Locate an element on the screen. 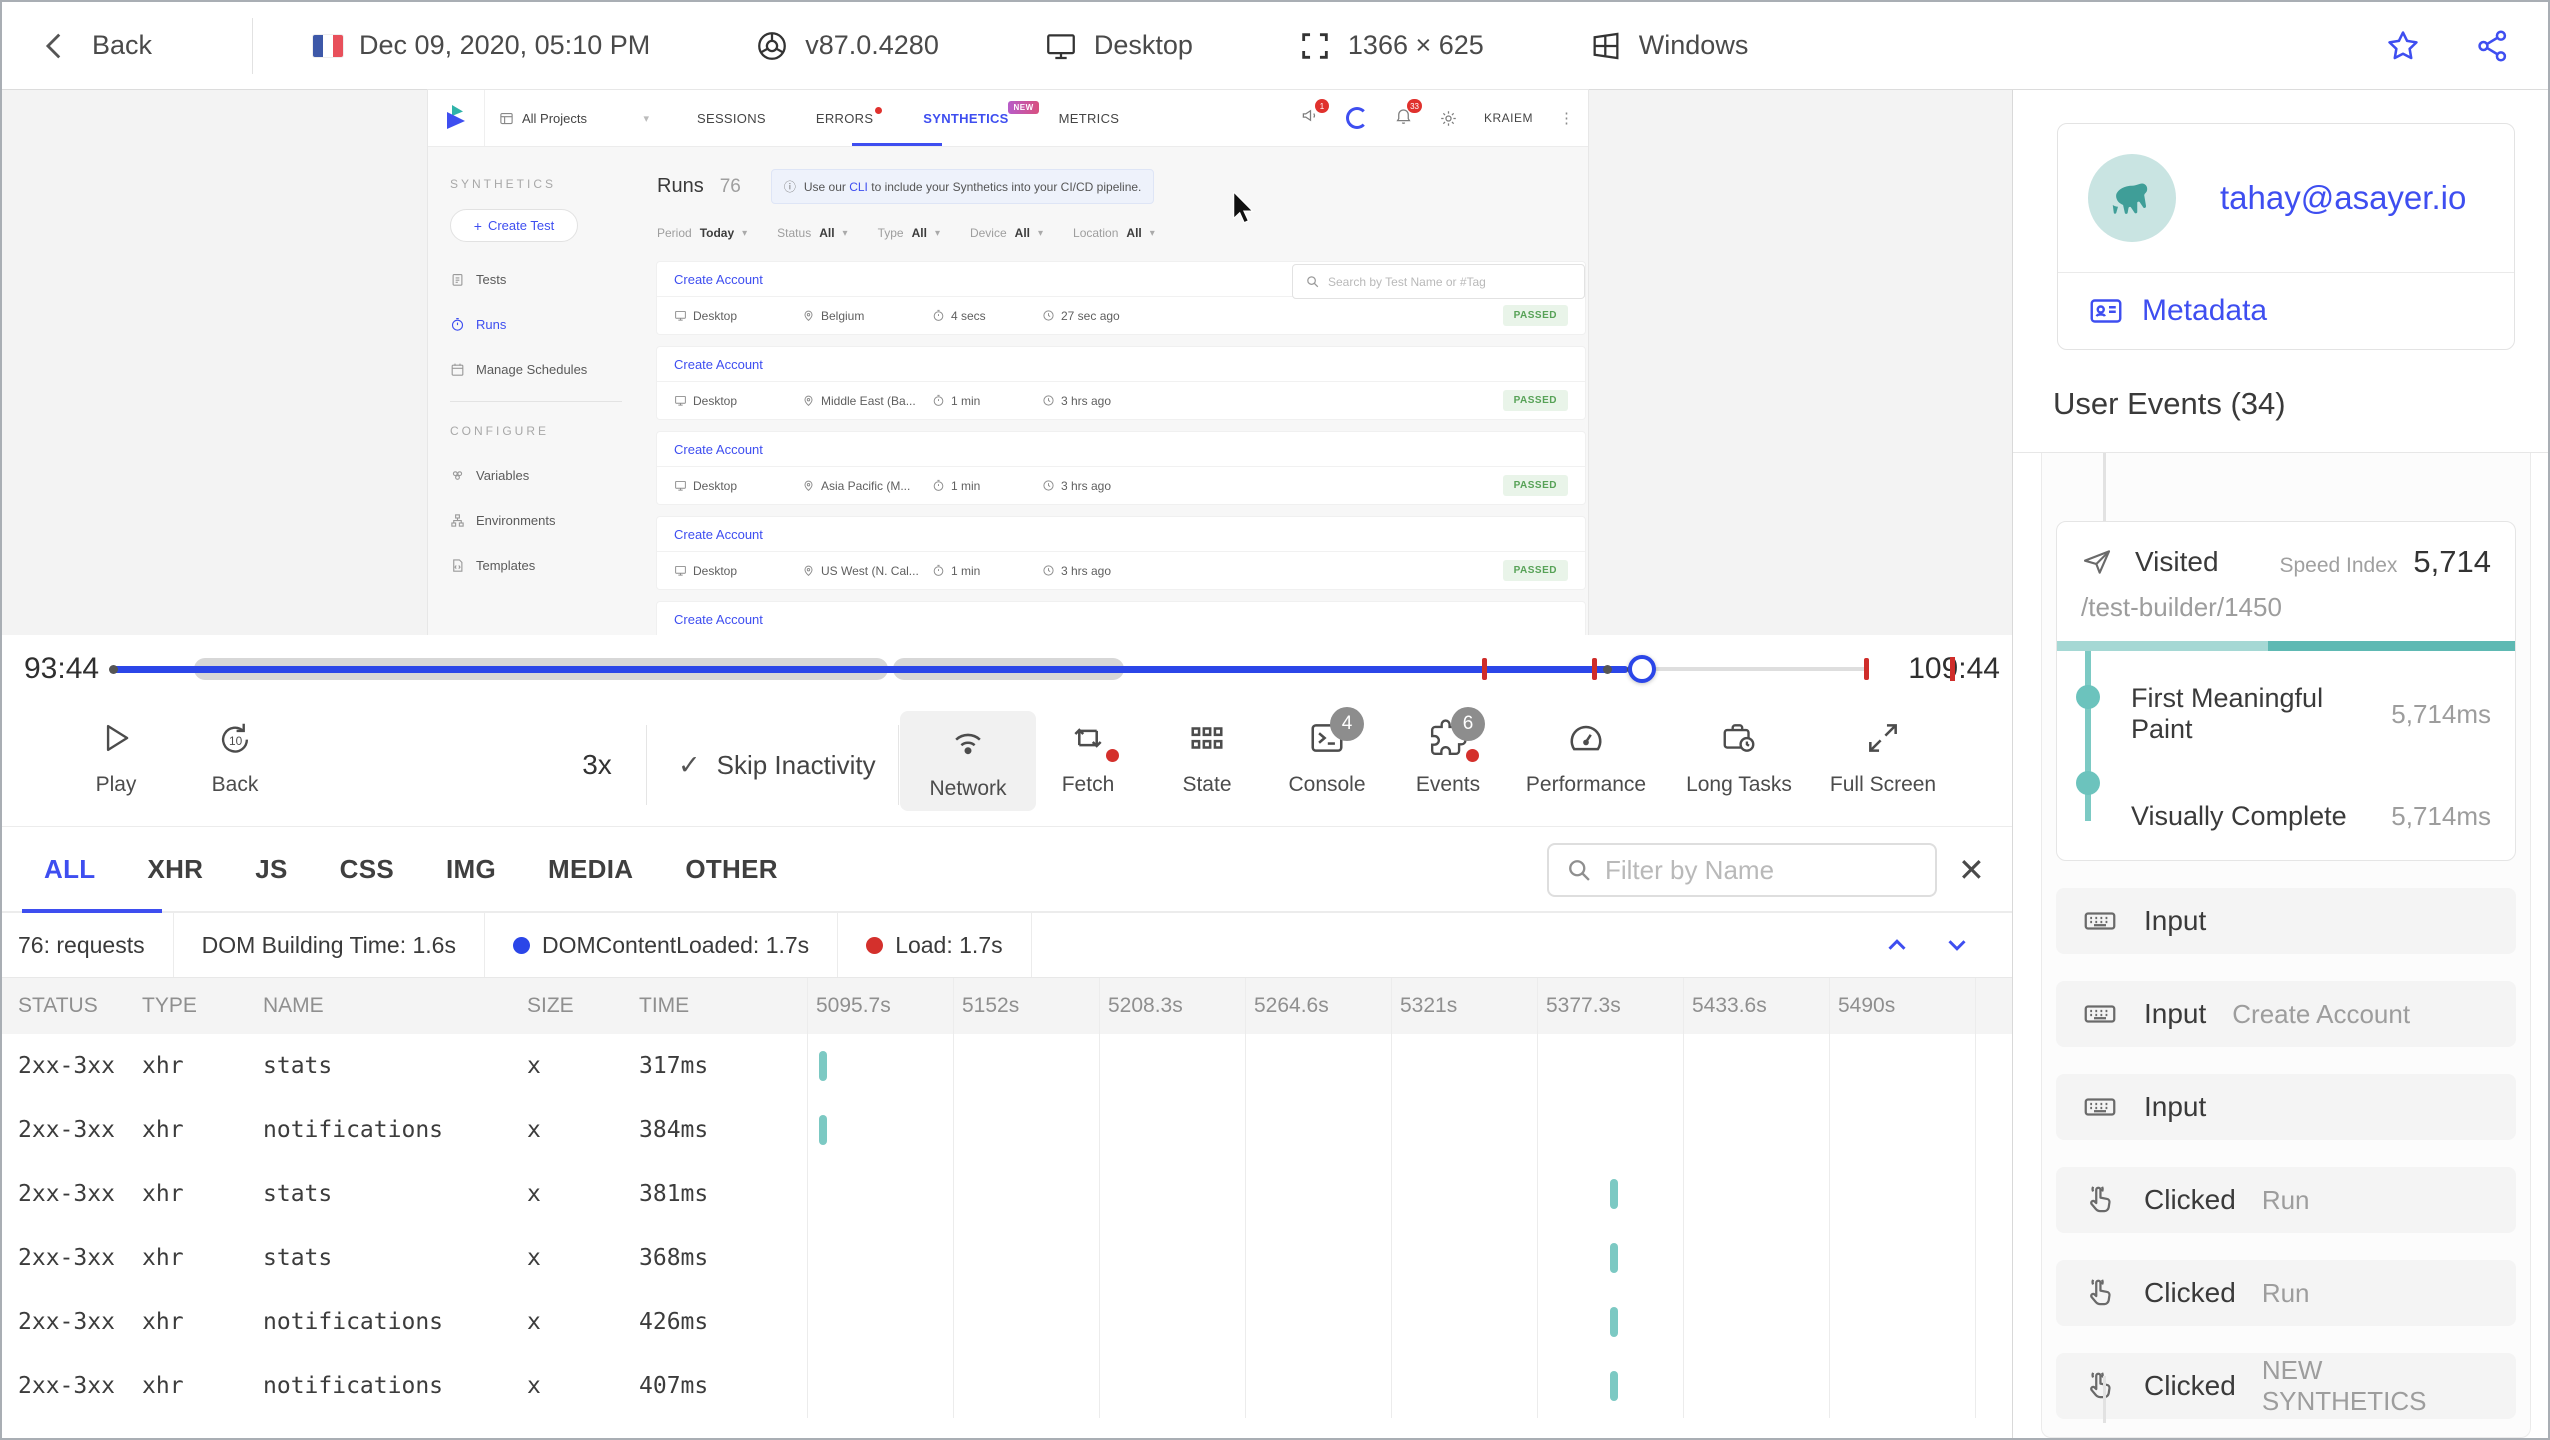 This screenshot has height=1440, width=2550. fetch-panel-button: Fetch is located at coordinates (1088, 758).